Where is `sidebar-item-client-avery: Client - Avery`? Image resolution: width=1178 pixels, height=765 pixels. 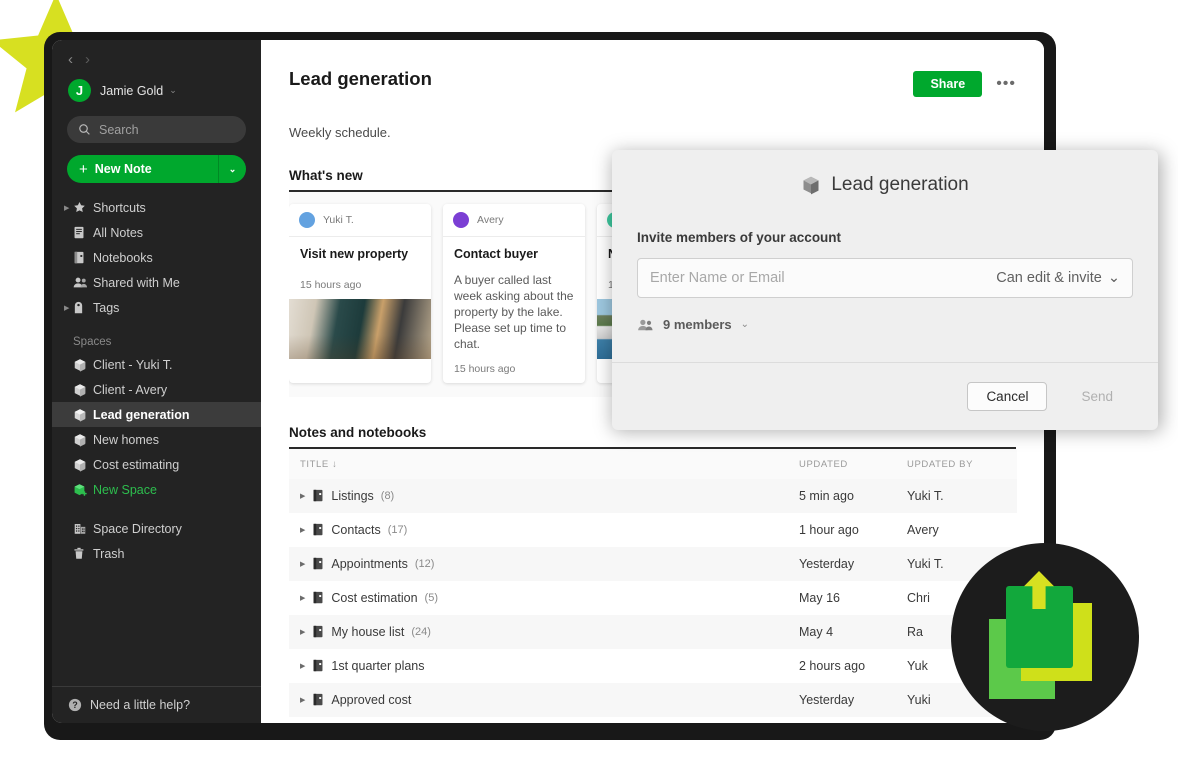 sidebar-item-client-avery: Client - Avery is located at coordinates (156, 389).